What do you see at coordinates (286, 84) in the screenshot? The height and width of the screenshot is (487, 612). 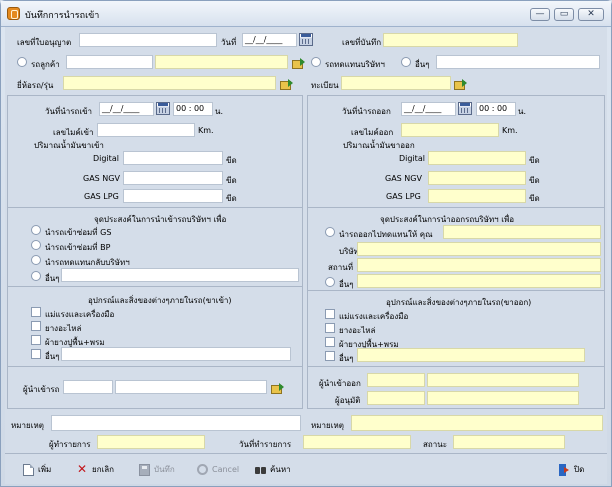 I see `brand-picker-icon` at bounding box center [286, 84].